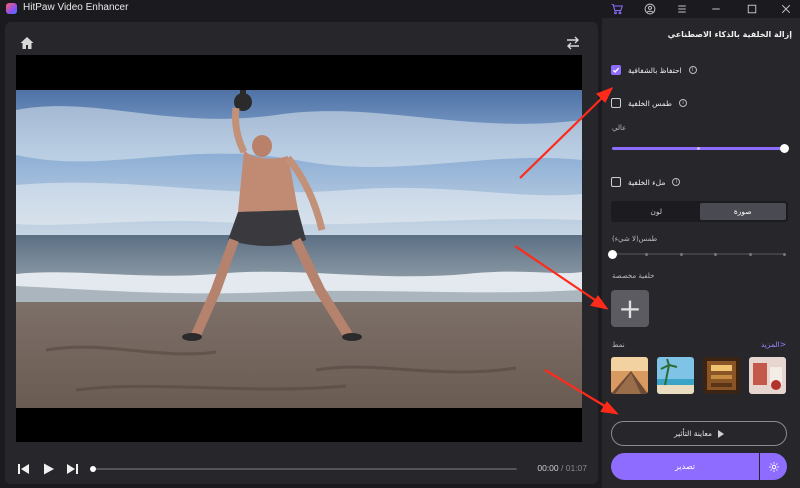  I want to click on gear-icon, so click(773, 466).